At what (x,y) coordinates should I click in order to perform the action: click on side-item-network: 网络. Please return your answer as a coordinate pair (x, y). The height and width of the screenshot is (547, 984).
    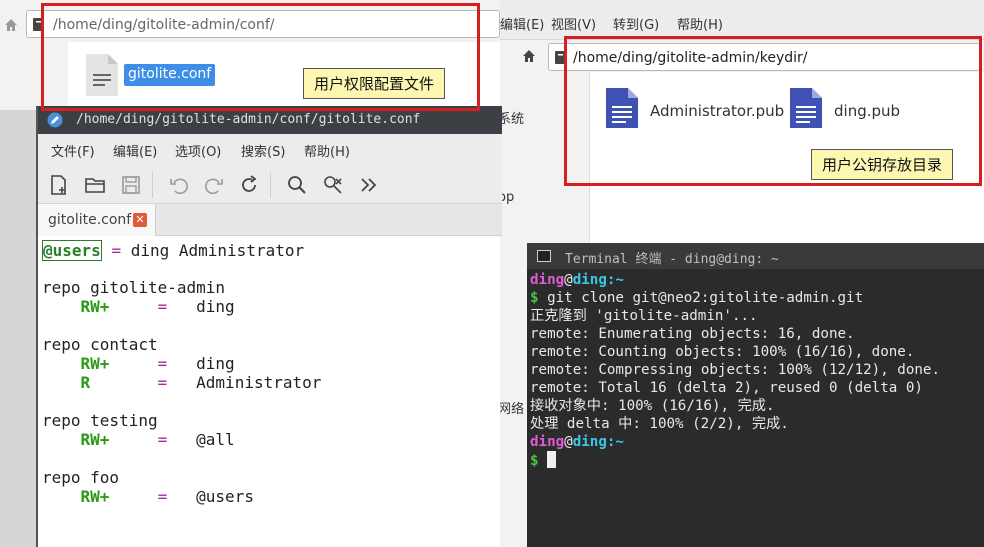
    Looking at the image, I should click on (511, 407).